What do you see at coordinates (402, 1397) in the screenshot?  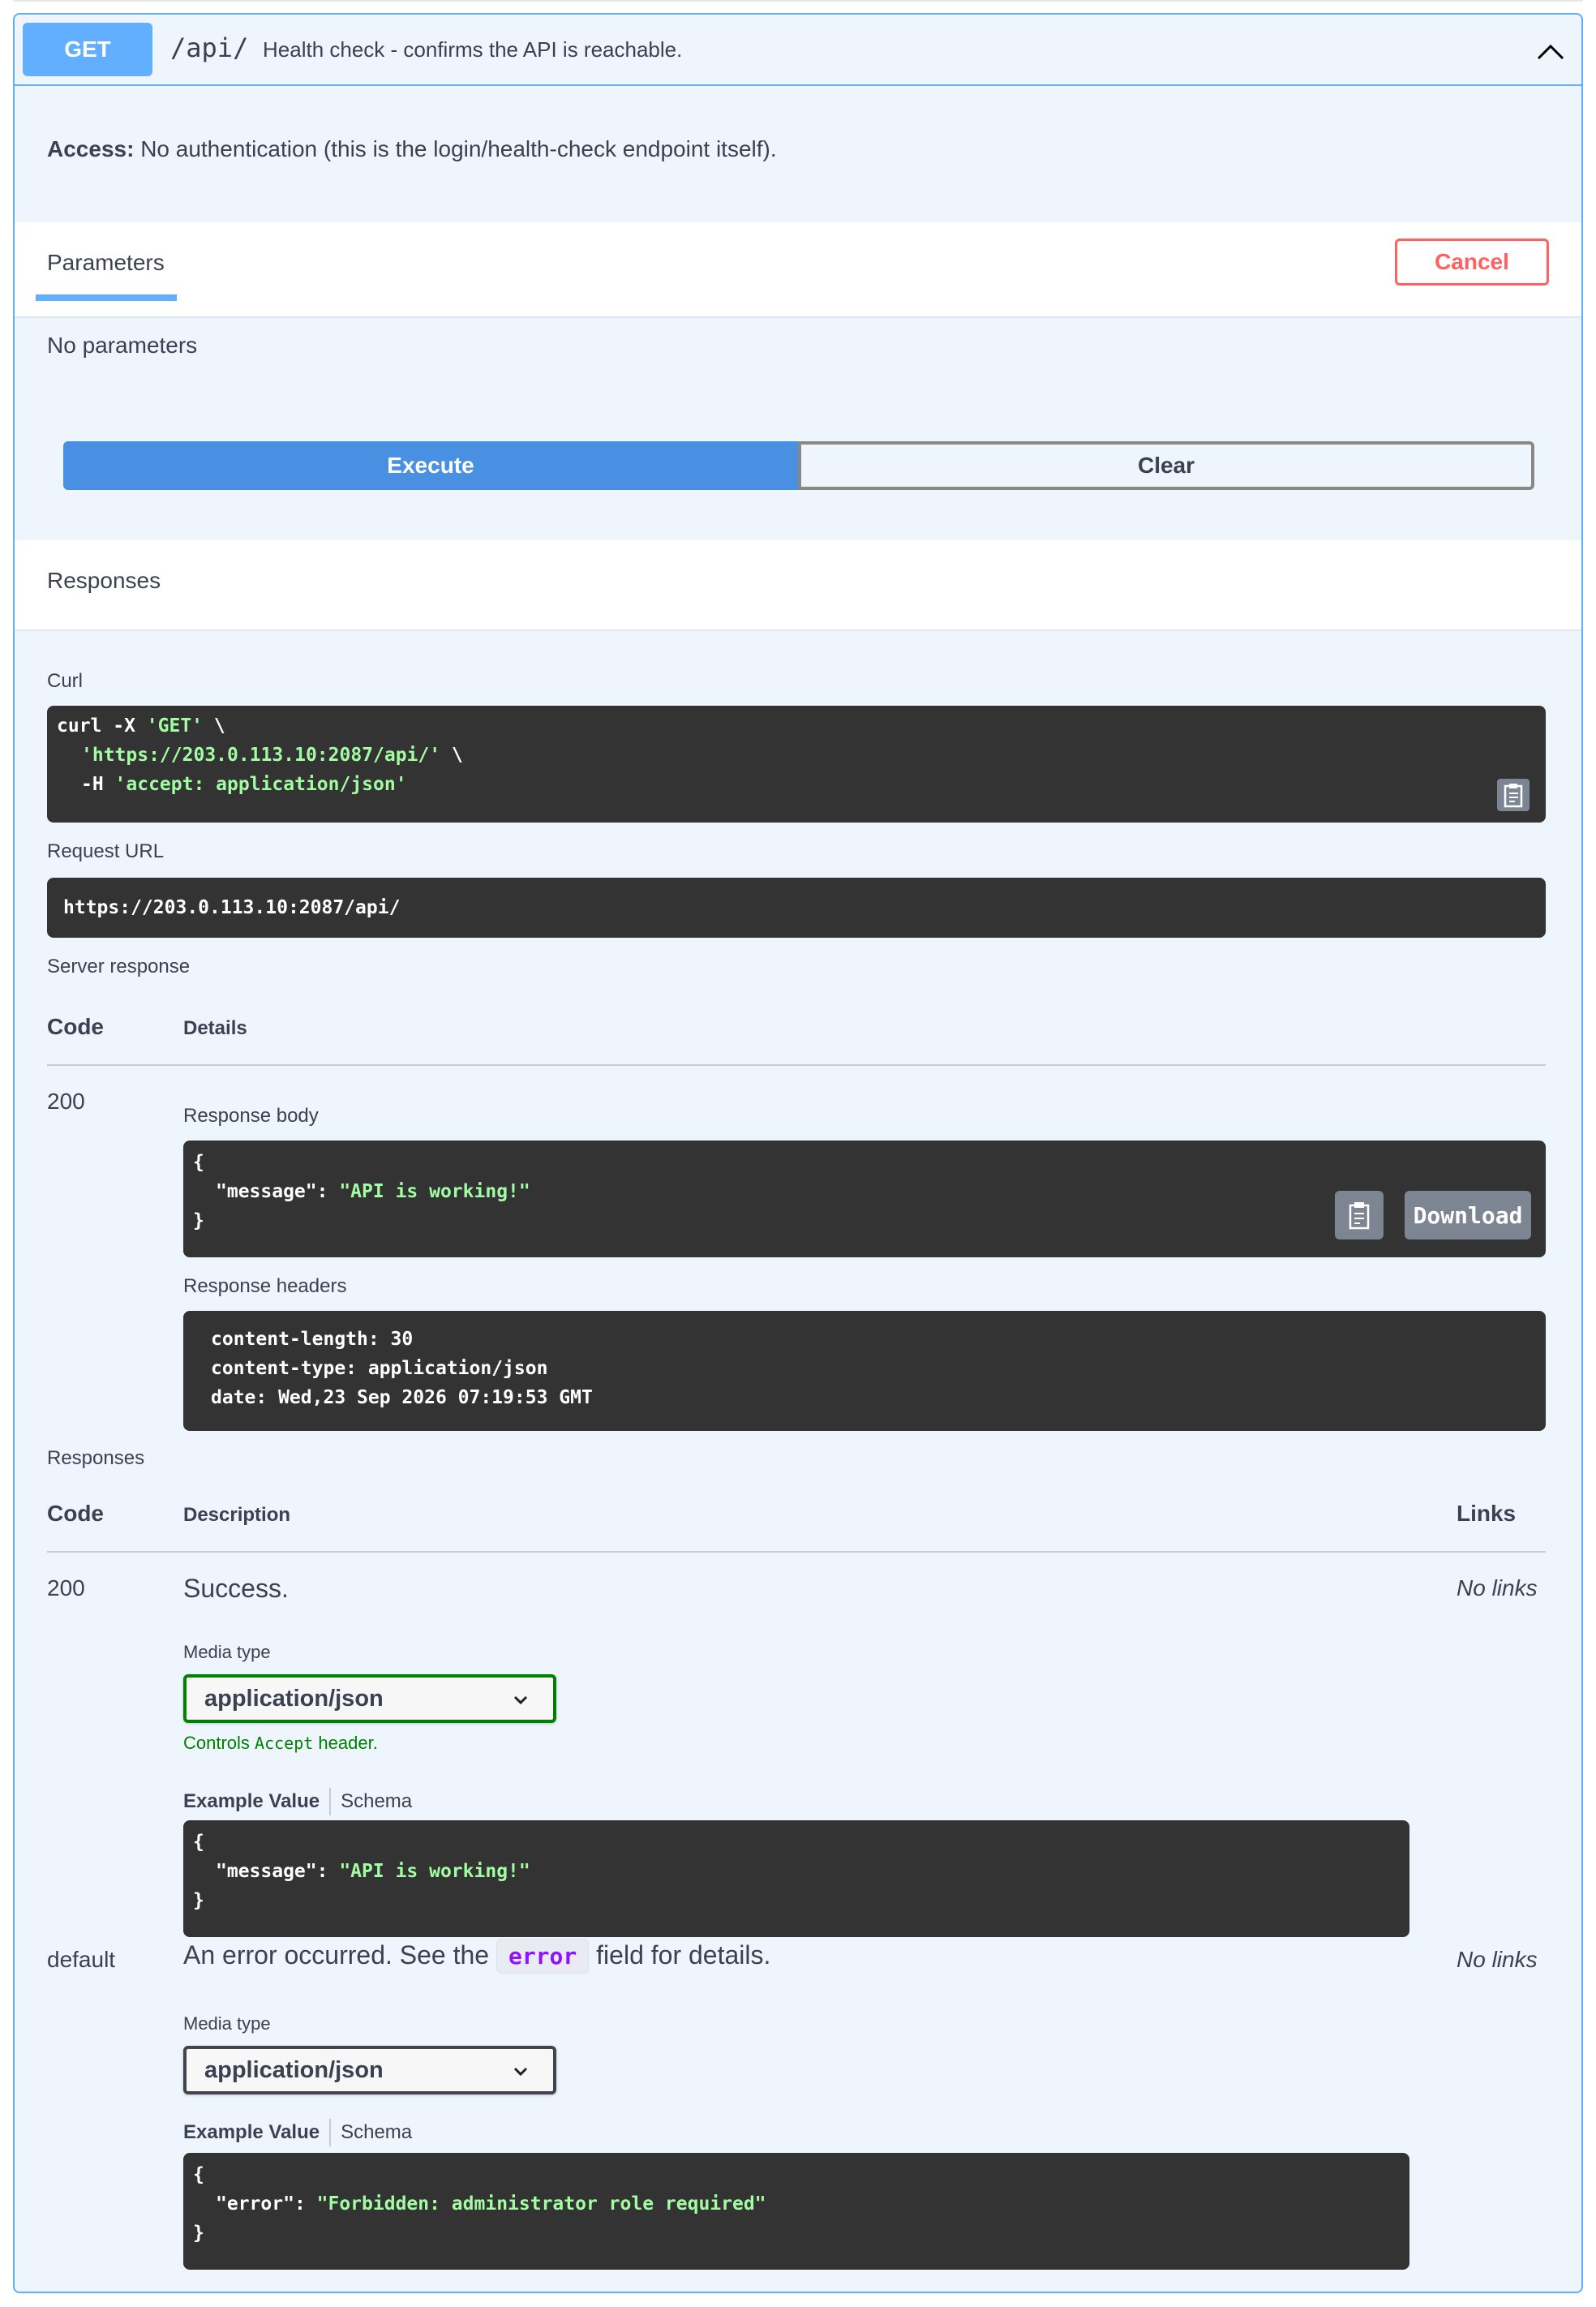 I see `header-line: date: Wed,23 Sep 2026 07:19:53 GMT` at bounding box center [402, 1397].